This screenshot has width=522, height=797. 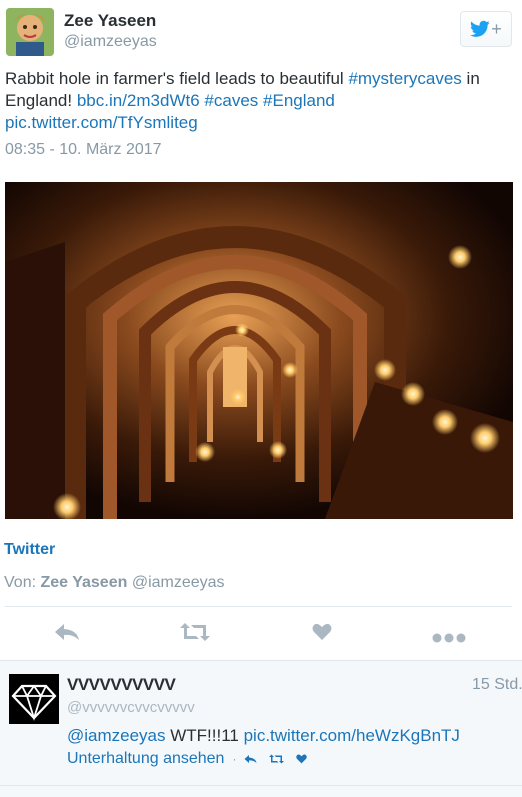 I want to click on author-name: Zee Yaseen, so click(x=110, y=21).